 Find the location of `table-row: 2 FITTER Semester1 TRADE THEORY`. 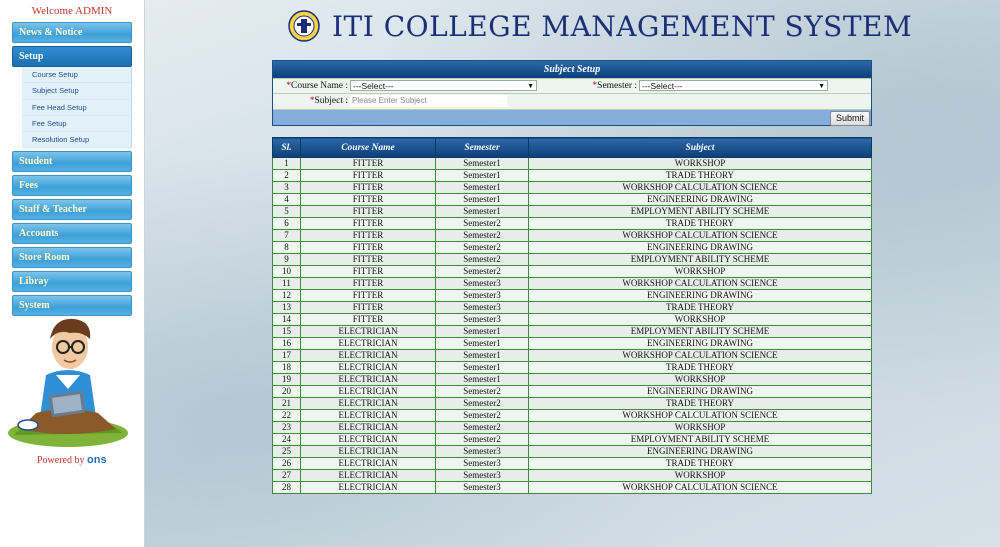

table-row: 2 FITTER Semester1 TRADE THEORY is located at coordinates (572, 175).